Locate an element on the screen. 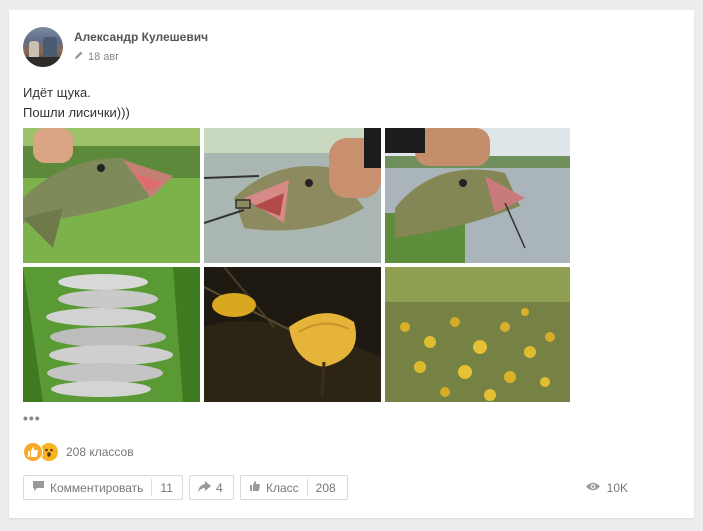  more-button: ••• is located at coordinates (32, 418).